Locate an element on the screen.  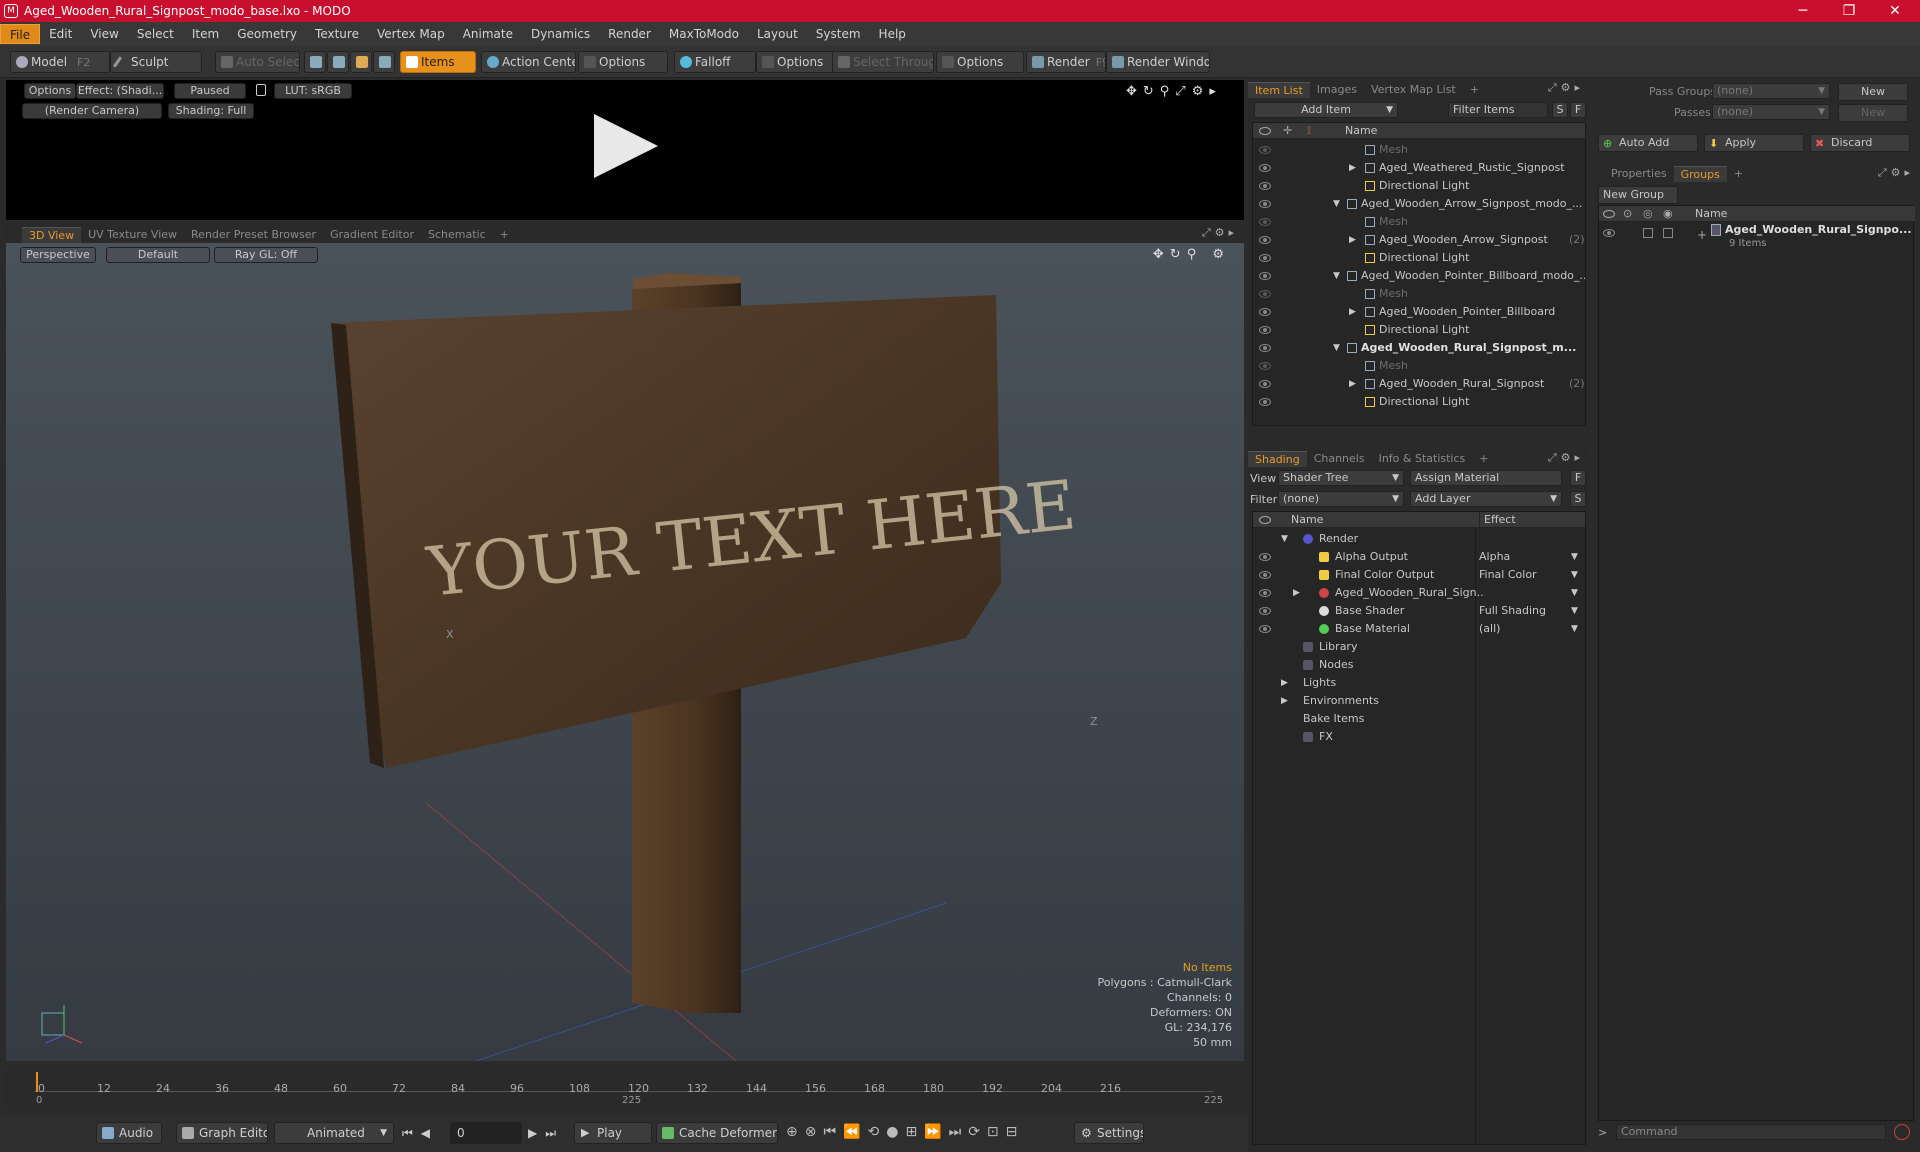
settings-button: ⚙ Settings is located at coordinates (1109, 1133).